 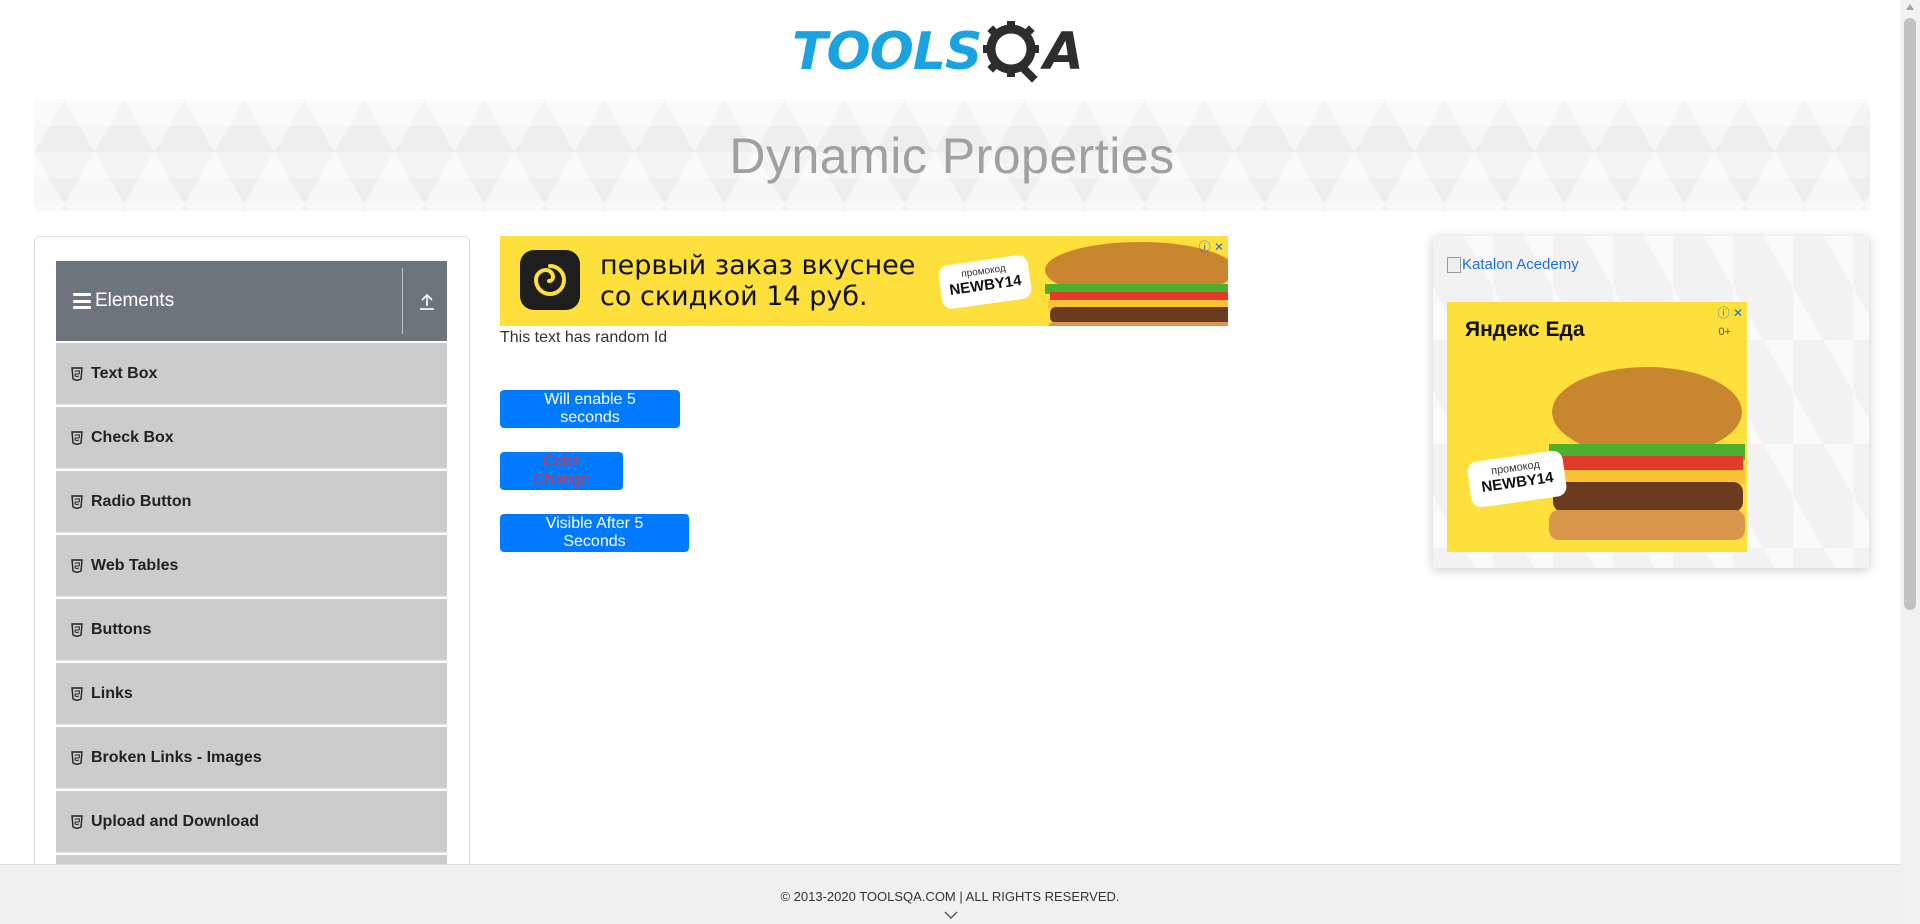 I want to click on sidebar-item-upload-download: Upload and Download, so click(x=251, y=822).